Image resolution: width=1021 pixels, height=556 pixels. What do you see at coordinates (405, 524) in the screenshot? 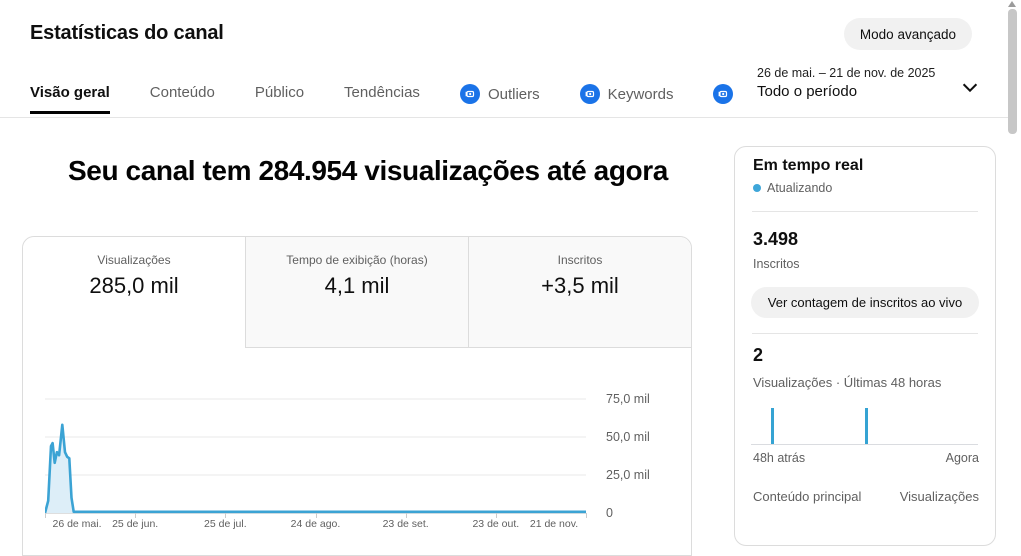
I see `x-axis-tick-label: 23 de set.` at bounding box center [405, 524].